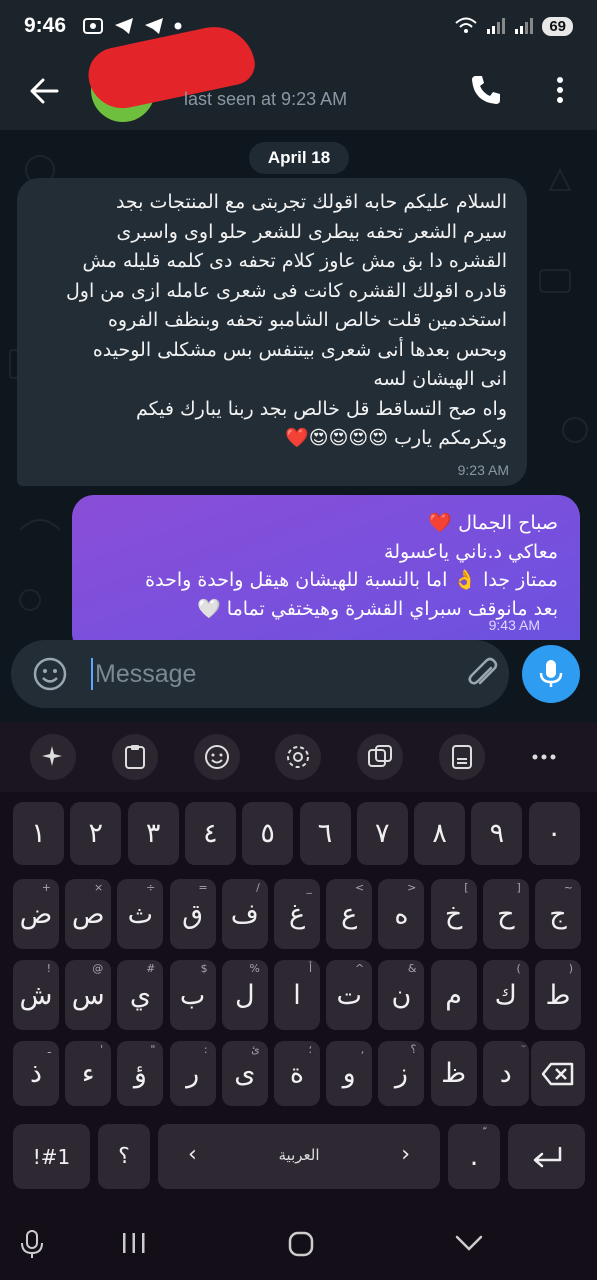  I want to click on microphone-icon, so click(32, 1245).